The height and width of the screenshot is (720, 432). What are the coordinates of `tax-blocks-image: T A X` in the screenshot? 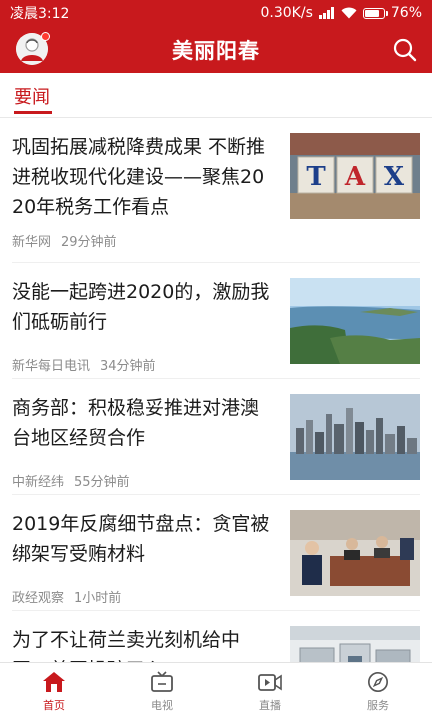 It's located at (355, 176).